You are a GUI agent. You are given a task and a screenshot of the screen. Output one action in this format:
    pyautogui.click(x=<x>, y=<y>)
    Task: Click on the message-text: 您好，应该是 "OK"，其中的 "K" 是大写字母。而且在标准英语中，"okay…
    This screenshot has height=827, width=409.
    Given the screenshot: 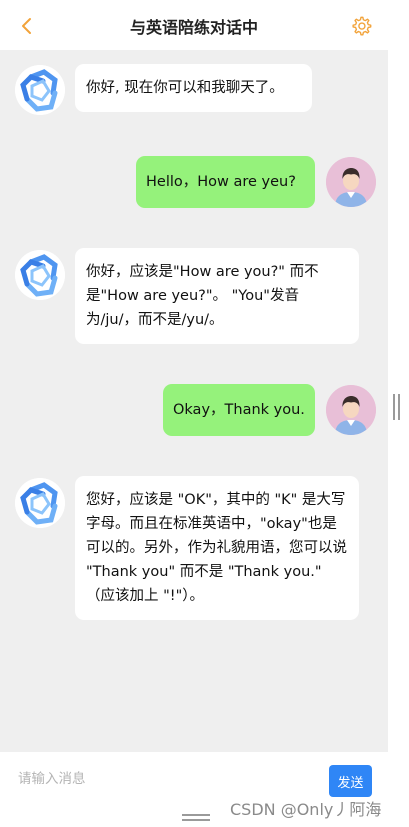 What is the action you would take?
    pyautogui.click(x=216, y=548)
    